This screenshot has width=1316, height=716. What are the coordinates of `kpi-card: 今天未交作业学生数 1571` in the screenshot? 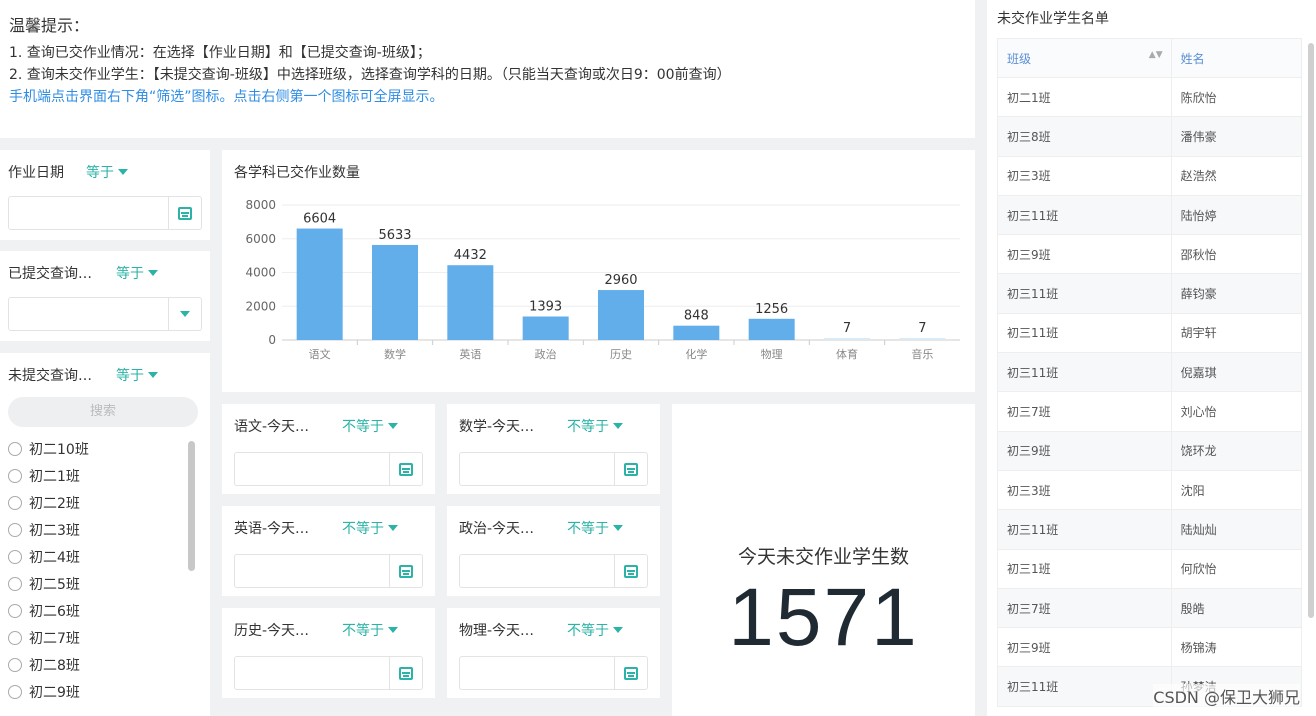 It's located at (823, 560).